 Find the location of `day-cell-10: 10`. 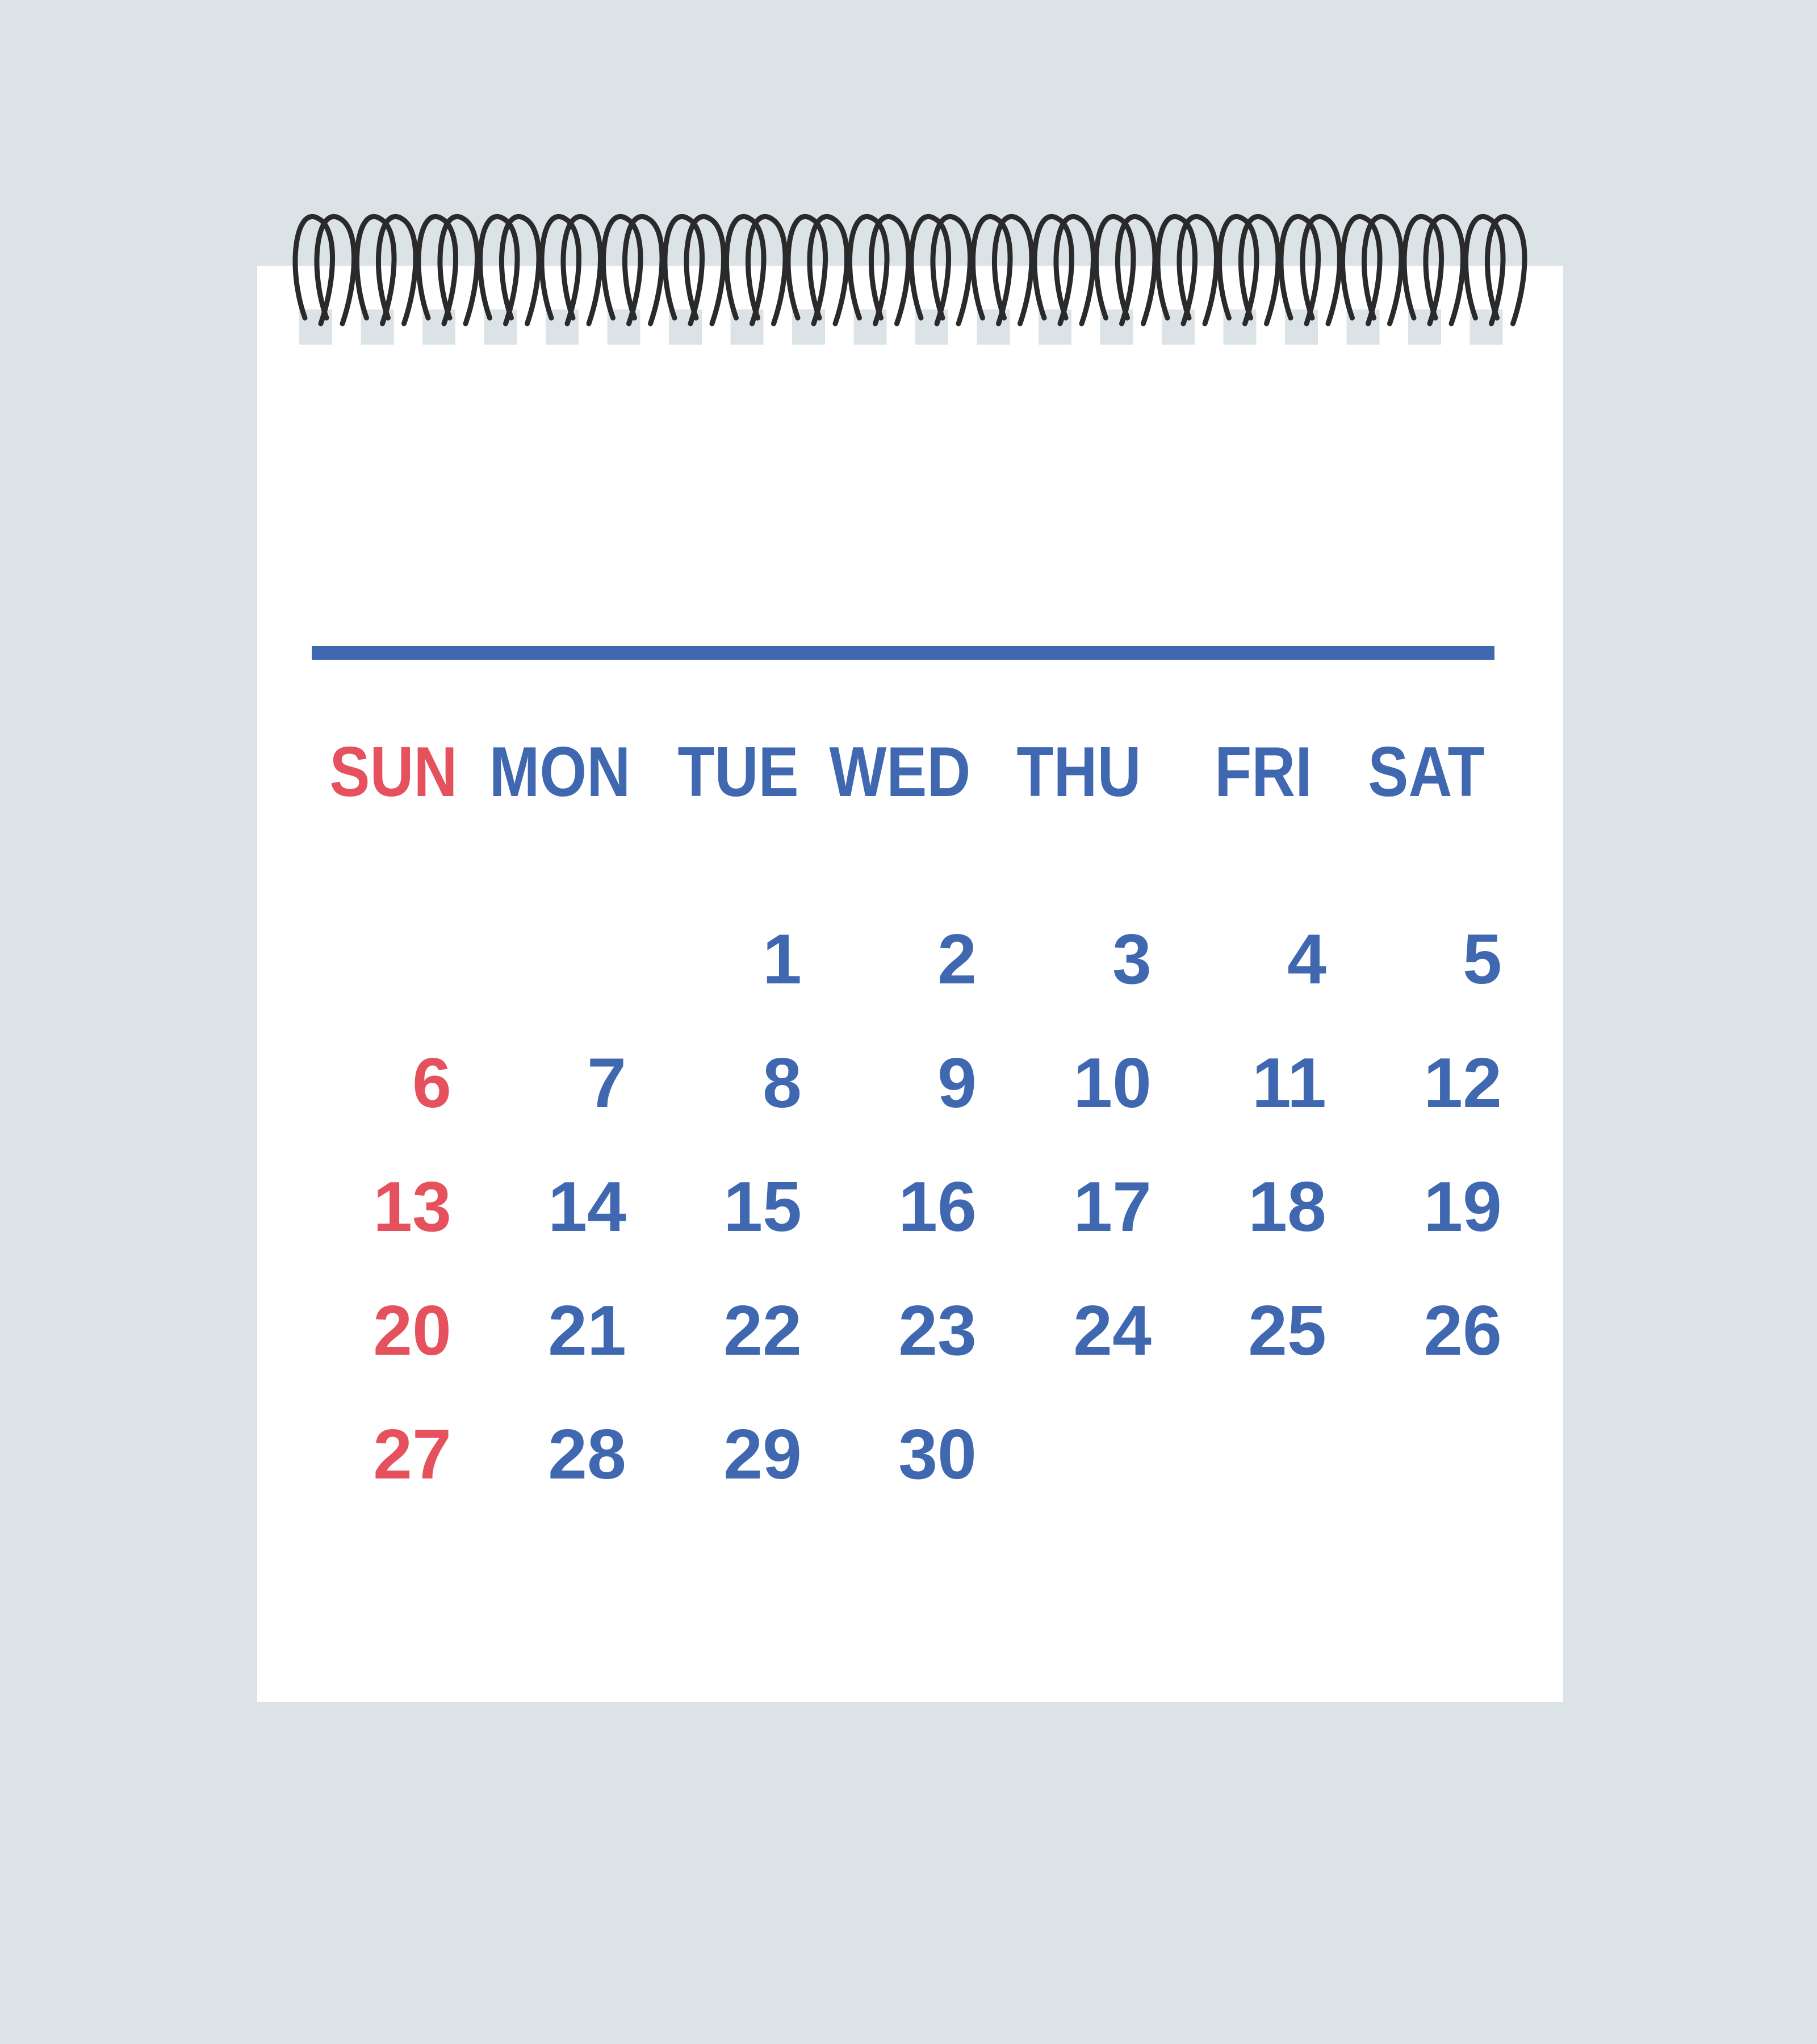

day-cell-10: 10 is located at coordinates (1066, 1083).